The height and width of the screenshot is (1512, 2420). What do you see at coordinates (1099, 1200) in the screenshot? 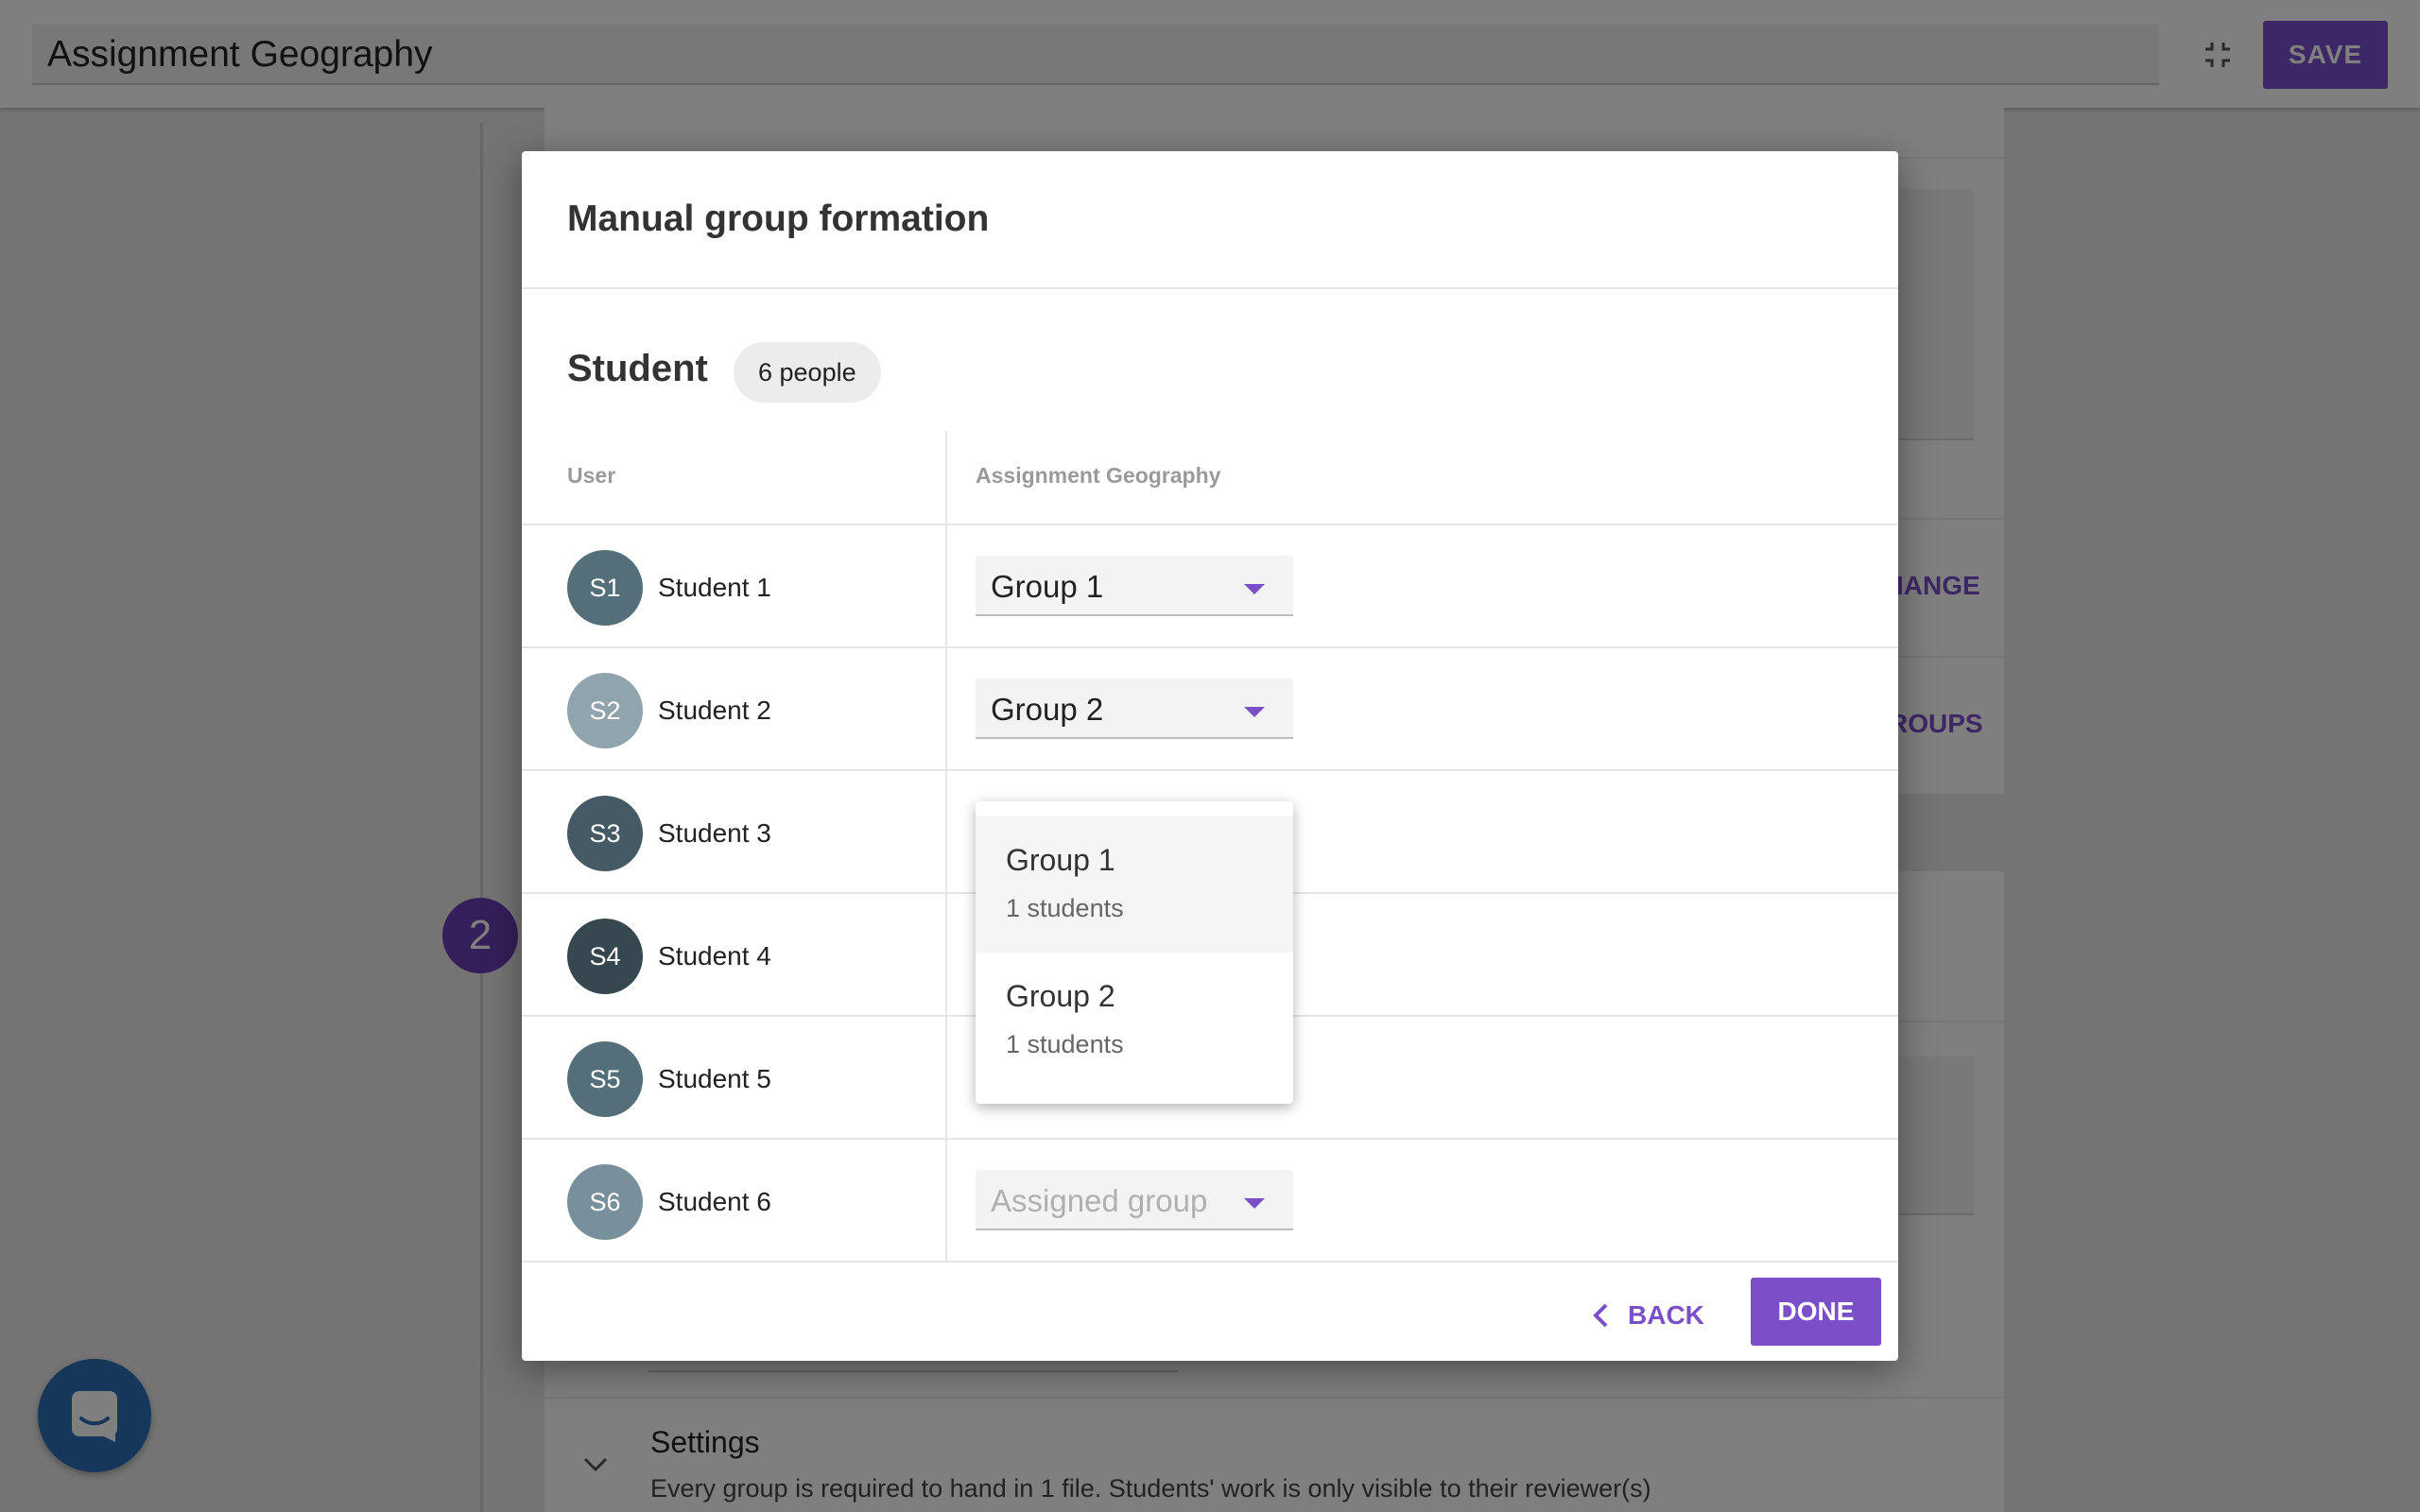
I see `group-select-placeholder: Assigned group` at bounding box center [1099, 1200].